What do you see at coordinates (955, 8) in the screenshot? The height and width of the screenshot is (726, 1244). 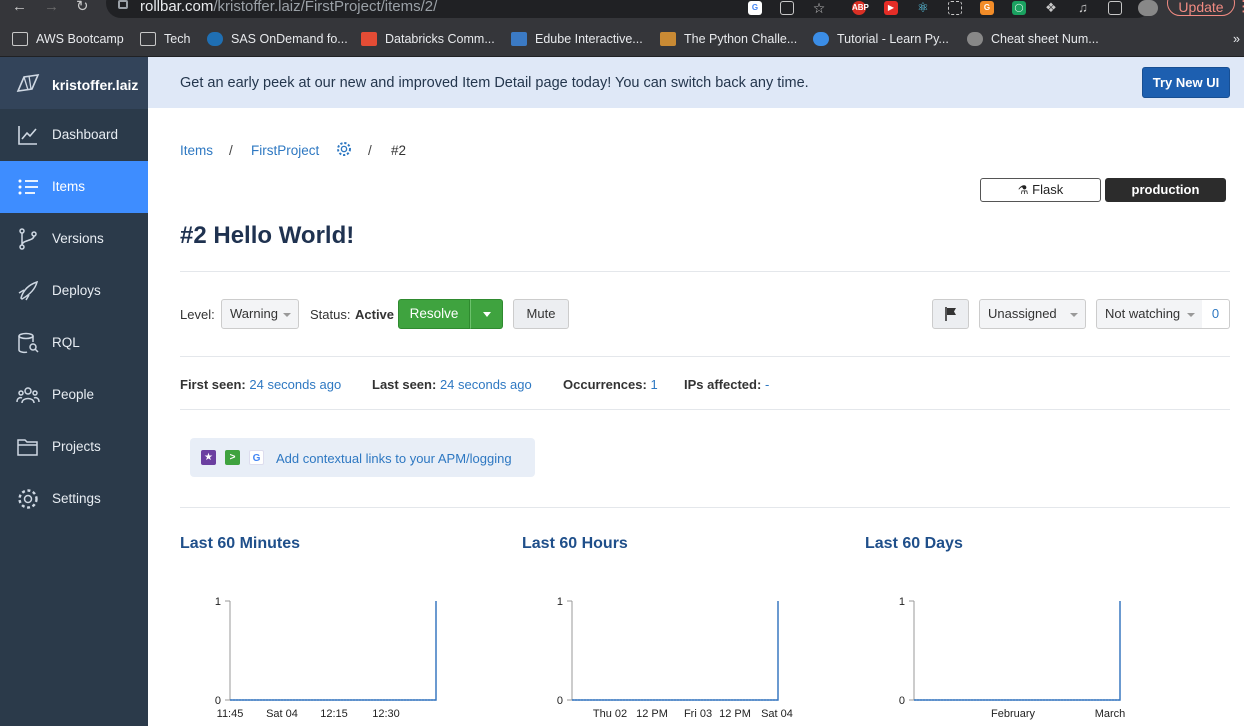 I see `screenshot-icon` at bounding box center [955, 8].